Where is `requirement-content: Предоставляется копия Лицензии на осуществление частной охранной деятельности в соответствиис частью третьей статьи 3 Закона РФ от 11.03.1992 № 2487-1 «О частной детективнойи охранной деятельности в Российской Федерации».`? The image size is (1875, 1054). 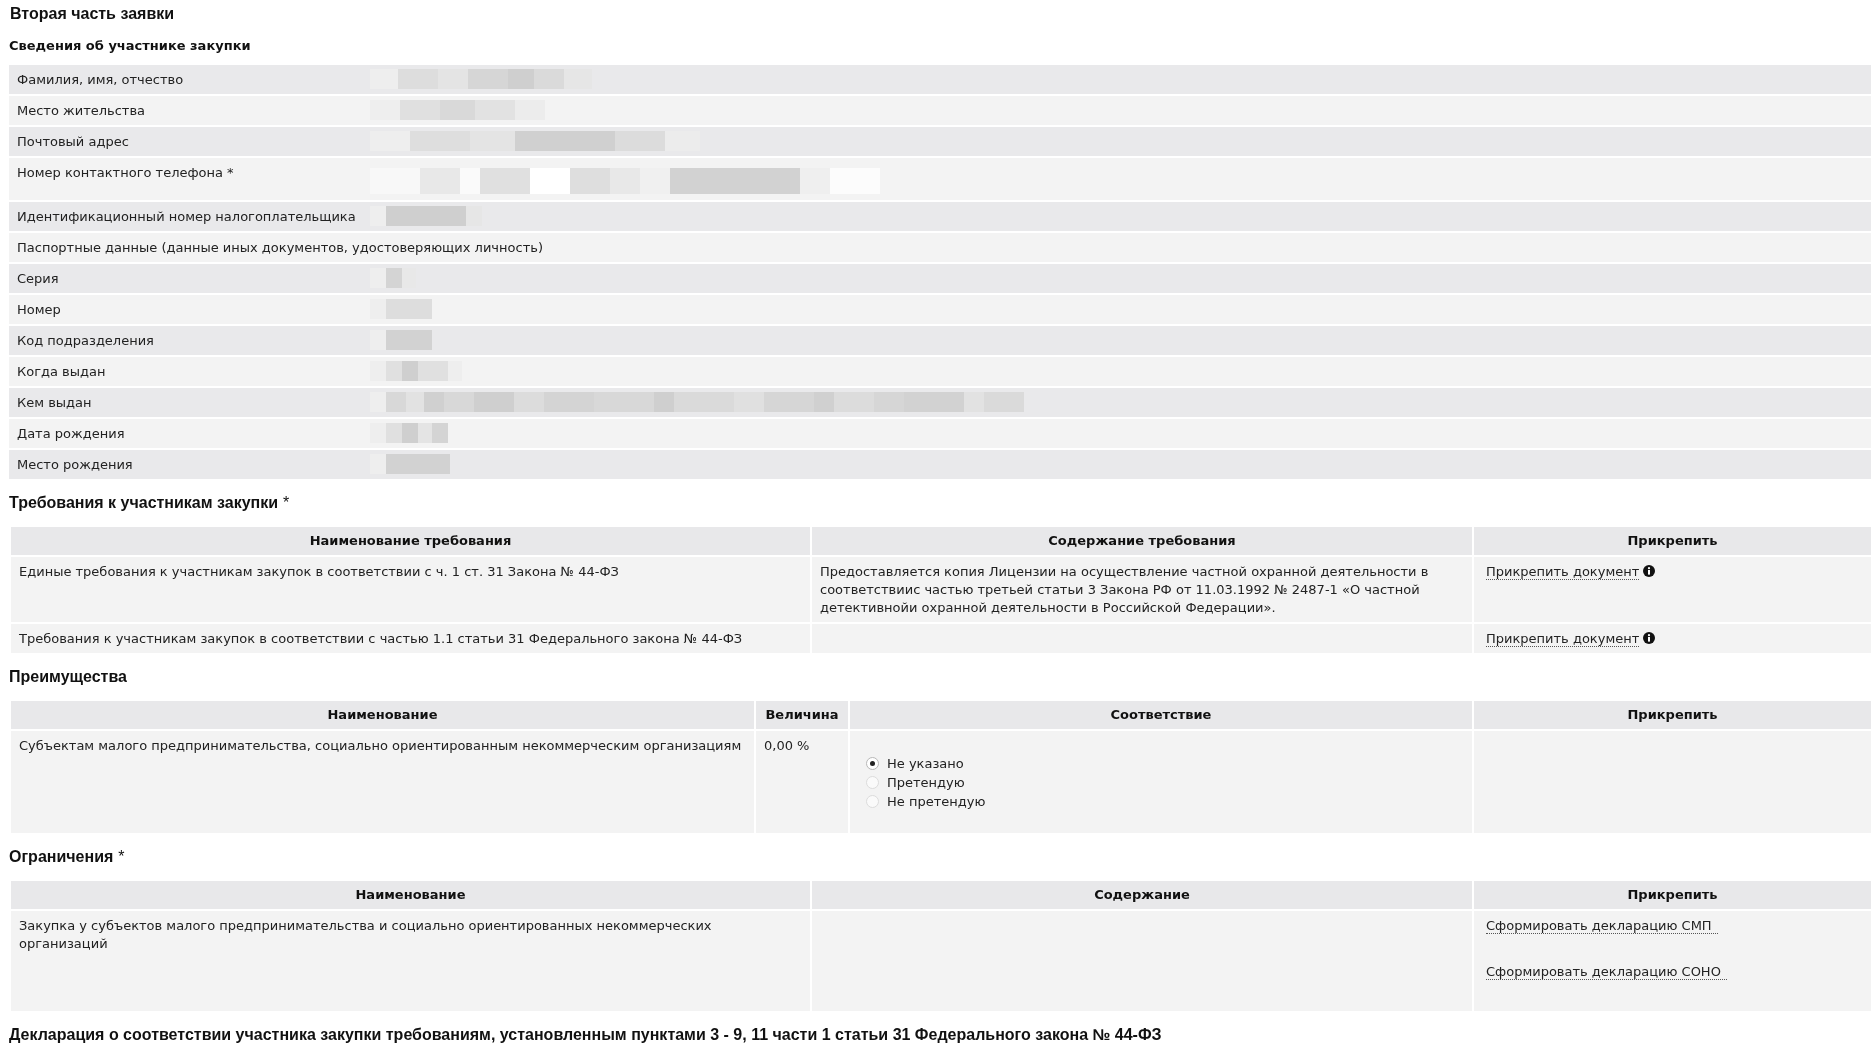 requirement-content: Предоставляется копия Лицензии на осуществление частной охранной деятельности в соответствиис частью третьей статьи 3 Закона РФ от 11.03.1992 № 2487-1 «О частной детективнойи охранной деятельности в Российской Федерации». is located at coordinates (1124, 589).